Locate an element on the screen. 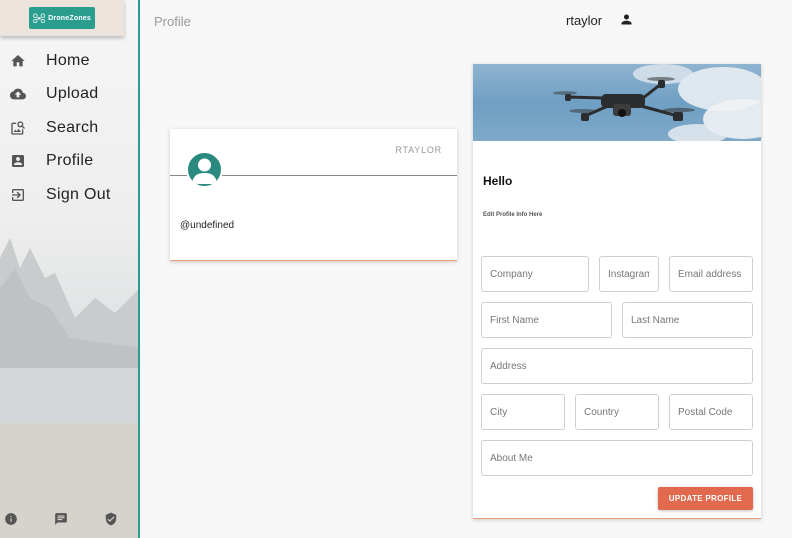 The height and width of the screenshot is (538, 792). first-name-field is located at coordinates (546, 320).